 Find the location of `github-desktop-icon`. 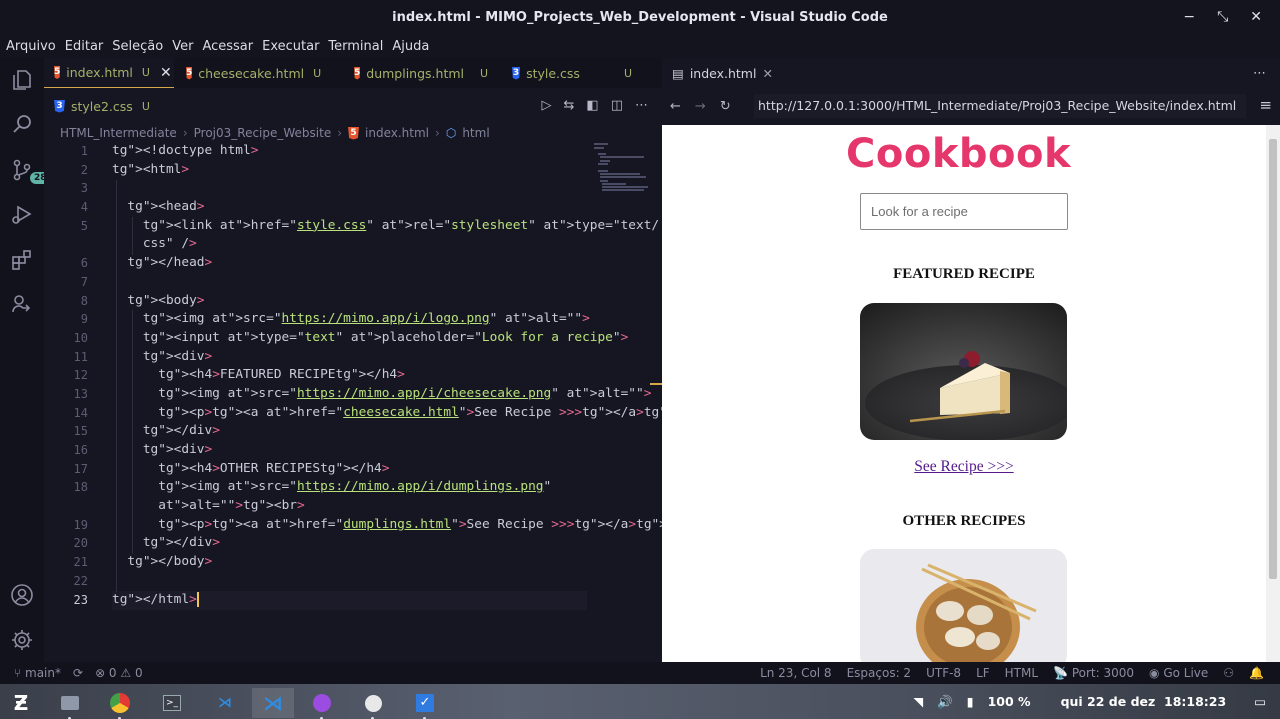

github-desktop-icon is located at coordinates (322, 703).